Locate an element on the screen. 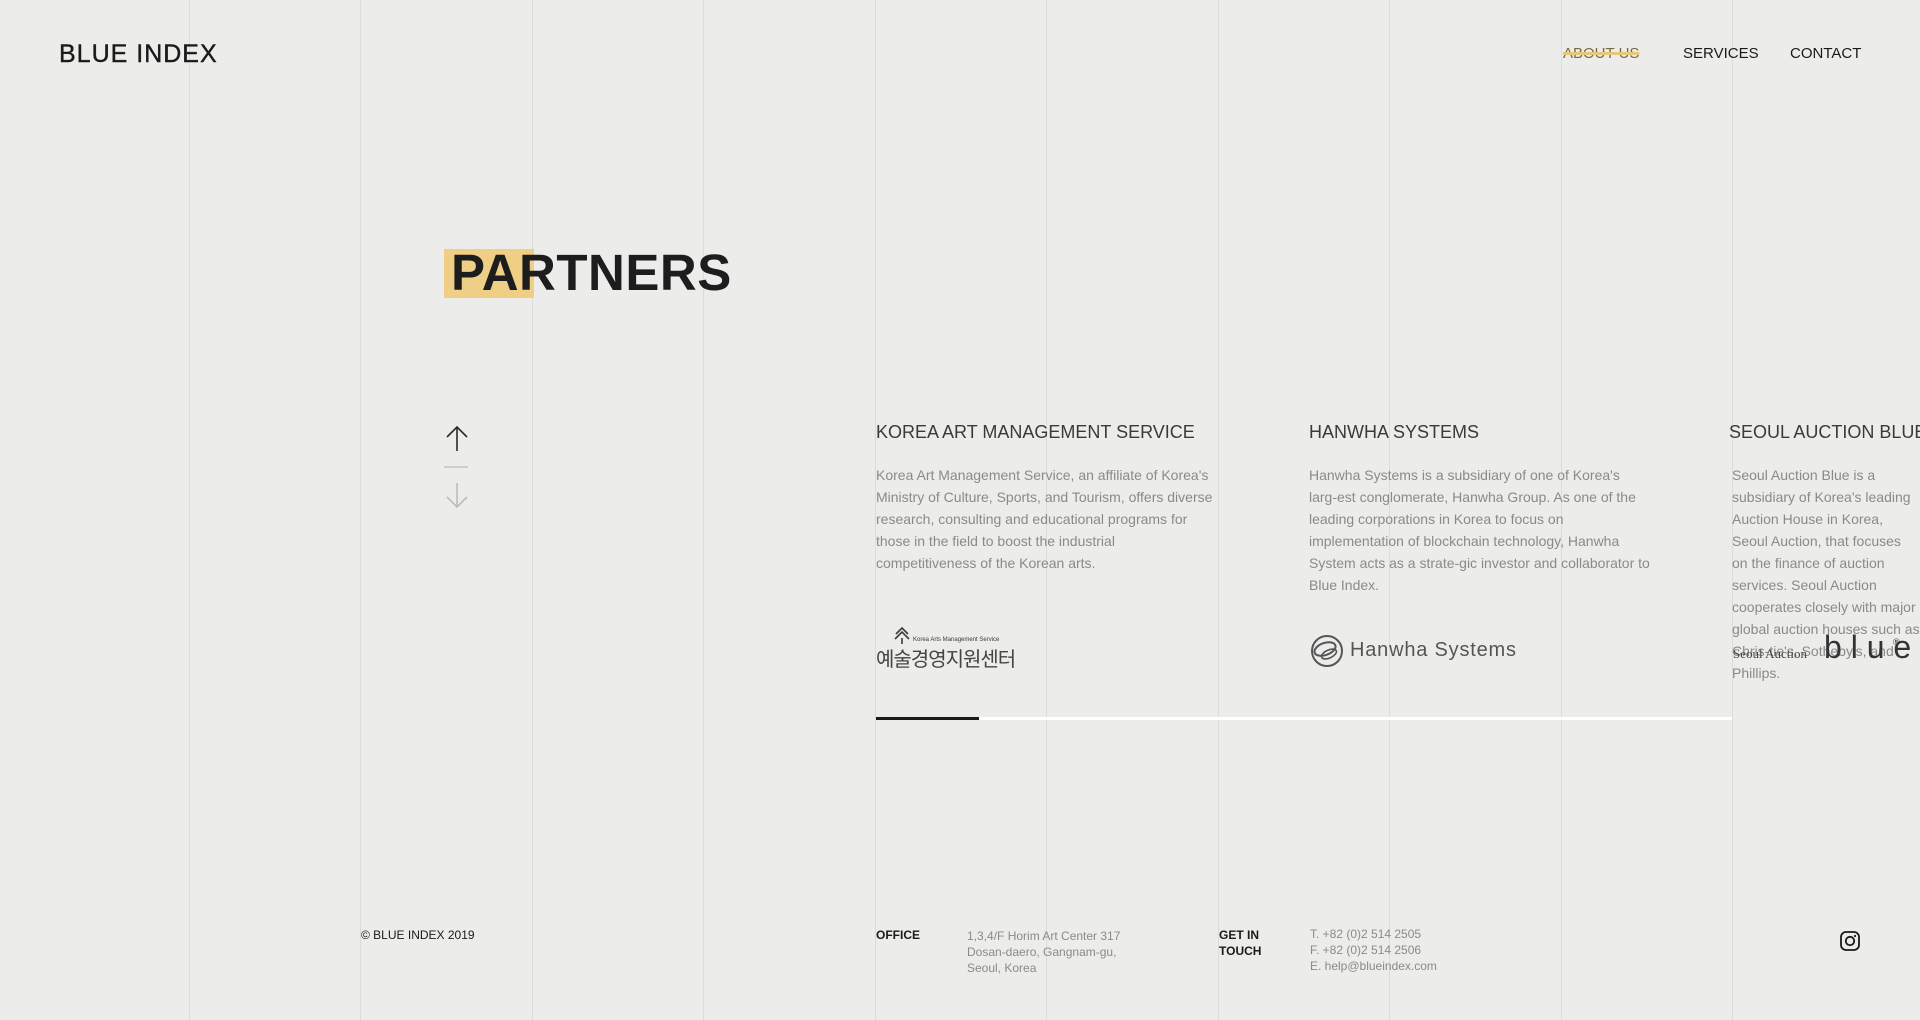 This screenshot has width=1920, height=1020. copyright: © BLUE INDEX 2019 is located at coordinates (418, 935).